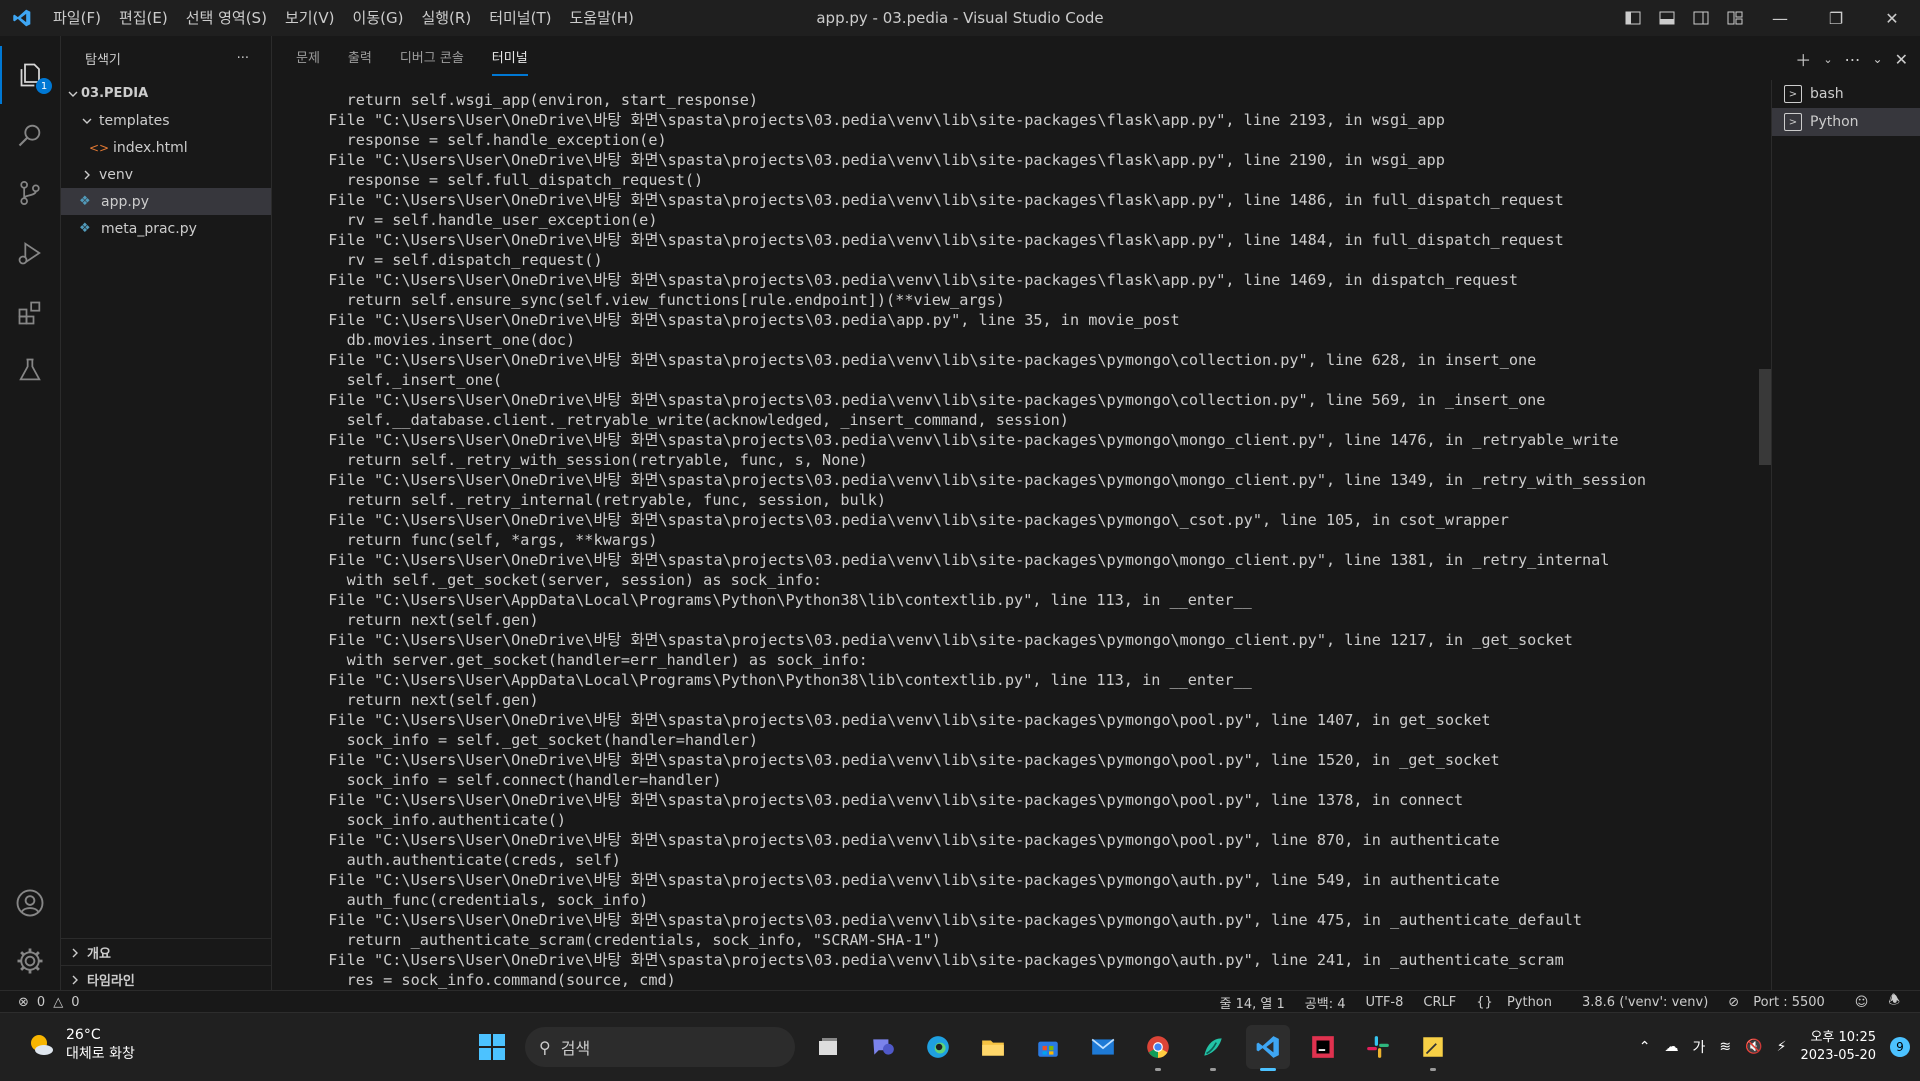  I want to click on weather-widget: 26°C 대체로 화창, so click(80, 1045).